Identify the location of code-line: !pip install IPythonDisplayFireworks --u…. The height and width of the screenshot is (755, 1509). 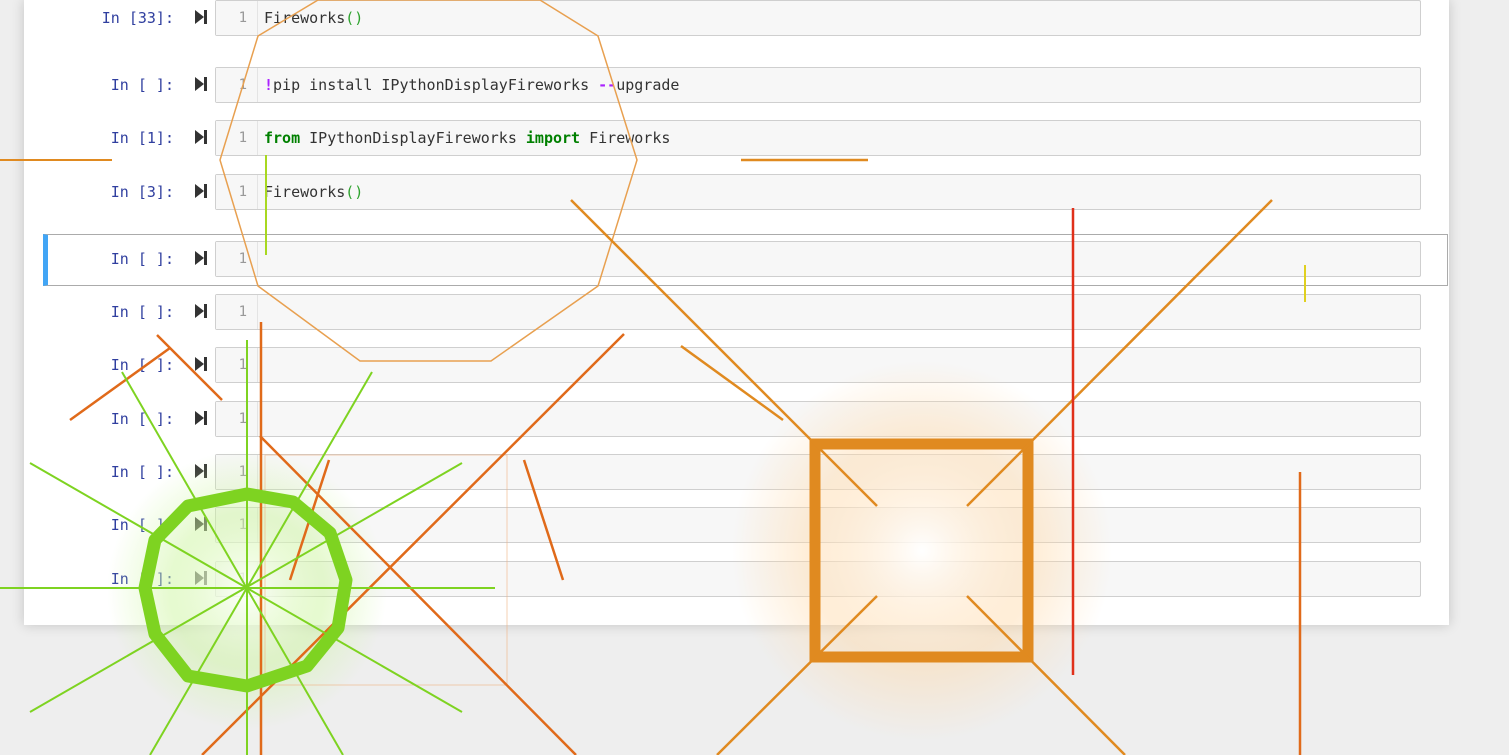
(471, 85).